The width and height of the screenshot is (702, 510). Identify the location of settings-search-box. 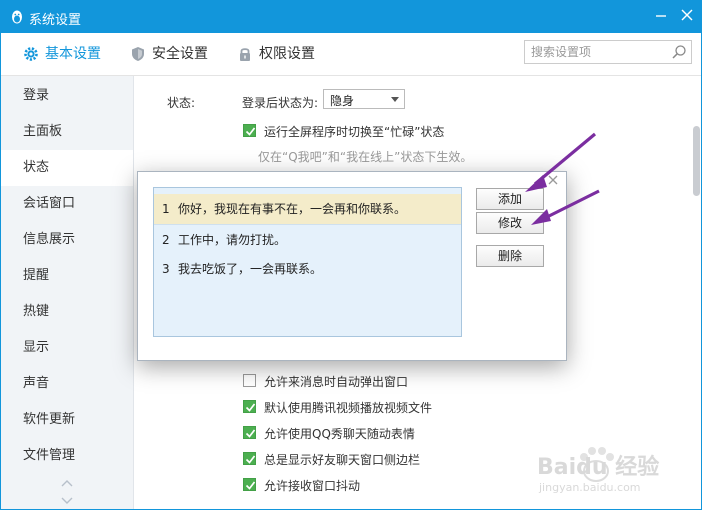
(608, 52).